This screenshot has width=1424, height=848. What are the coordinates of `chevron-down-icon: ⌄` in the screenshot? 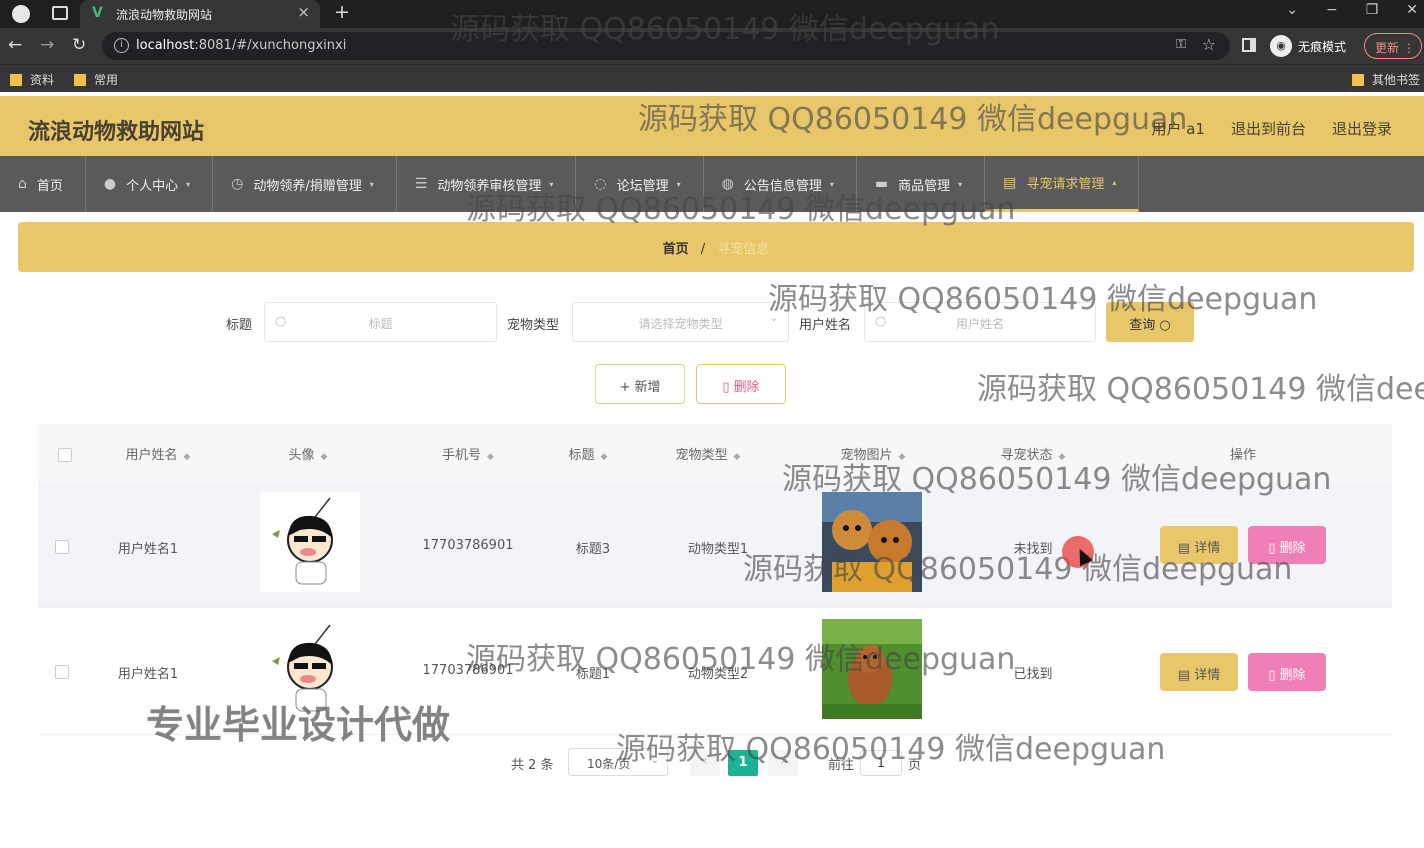 It's located at (654, 760).